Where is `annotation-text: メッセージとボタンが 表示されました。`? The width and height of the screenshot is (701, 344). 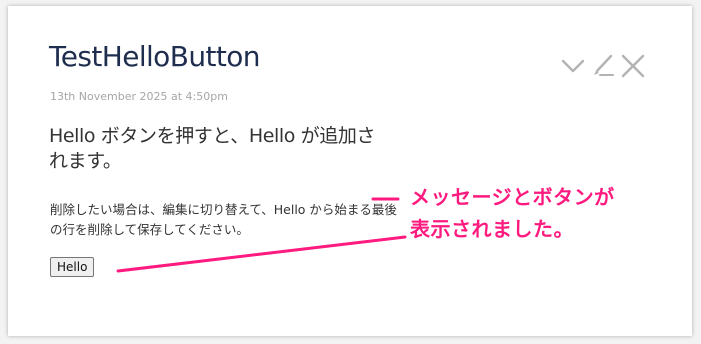 annotation-text: メッセージとボタンが 表示されました。 is located at coordinates (512, 213).